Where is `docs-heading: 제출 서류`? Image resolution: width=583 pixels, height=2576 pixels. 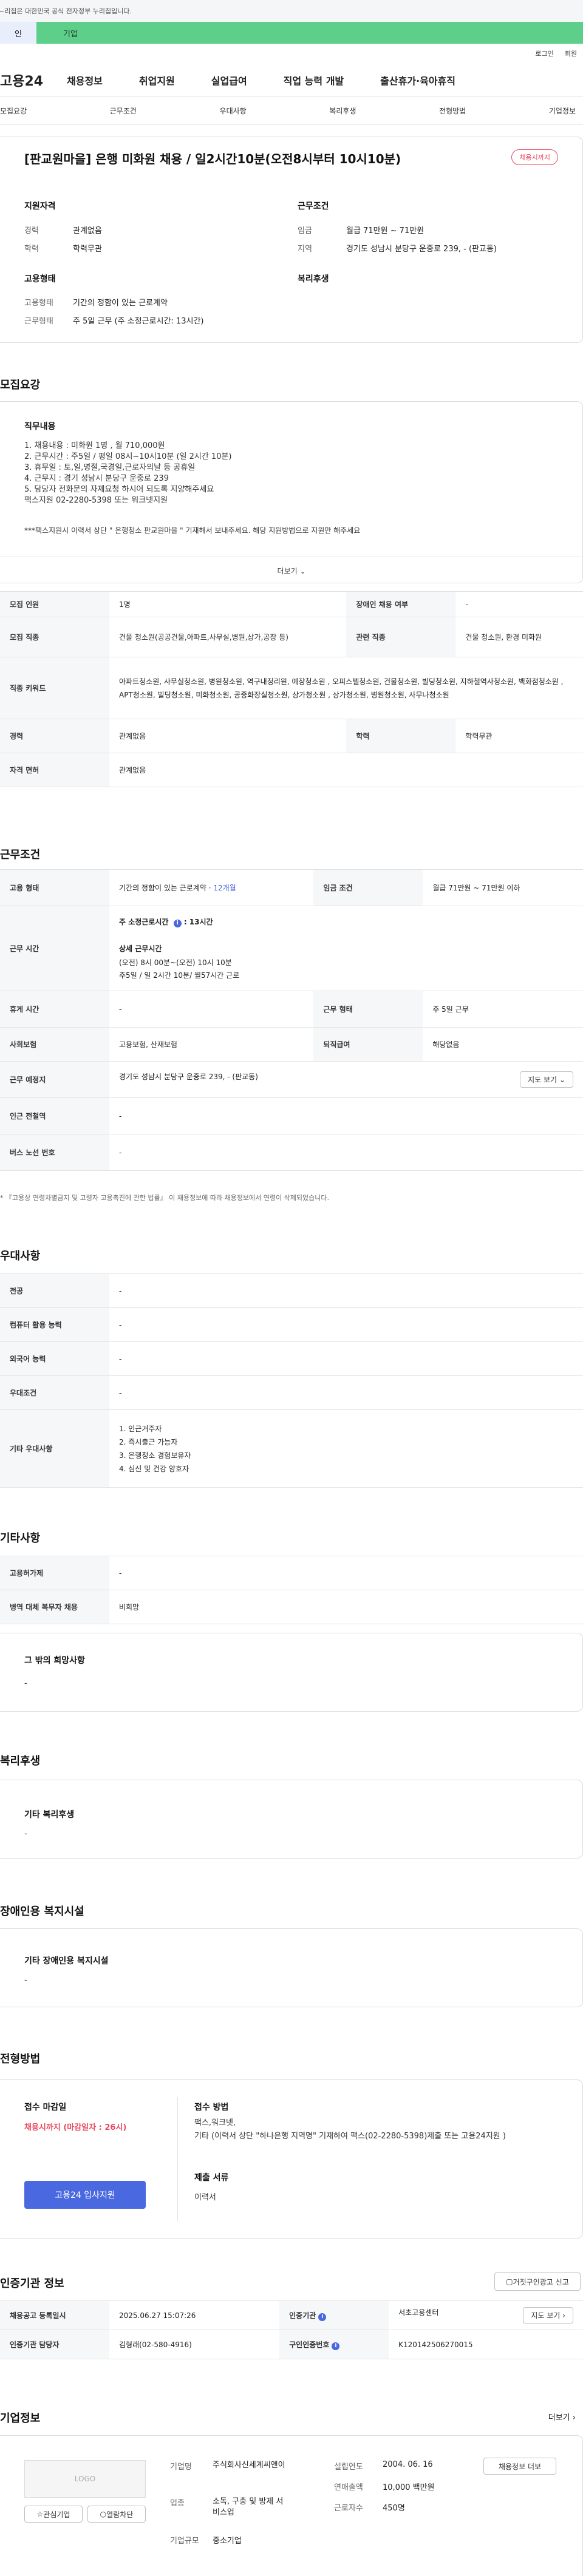 docs-heading: 제출 서류 is located at coordinates (212, 2178).